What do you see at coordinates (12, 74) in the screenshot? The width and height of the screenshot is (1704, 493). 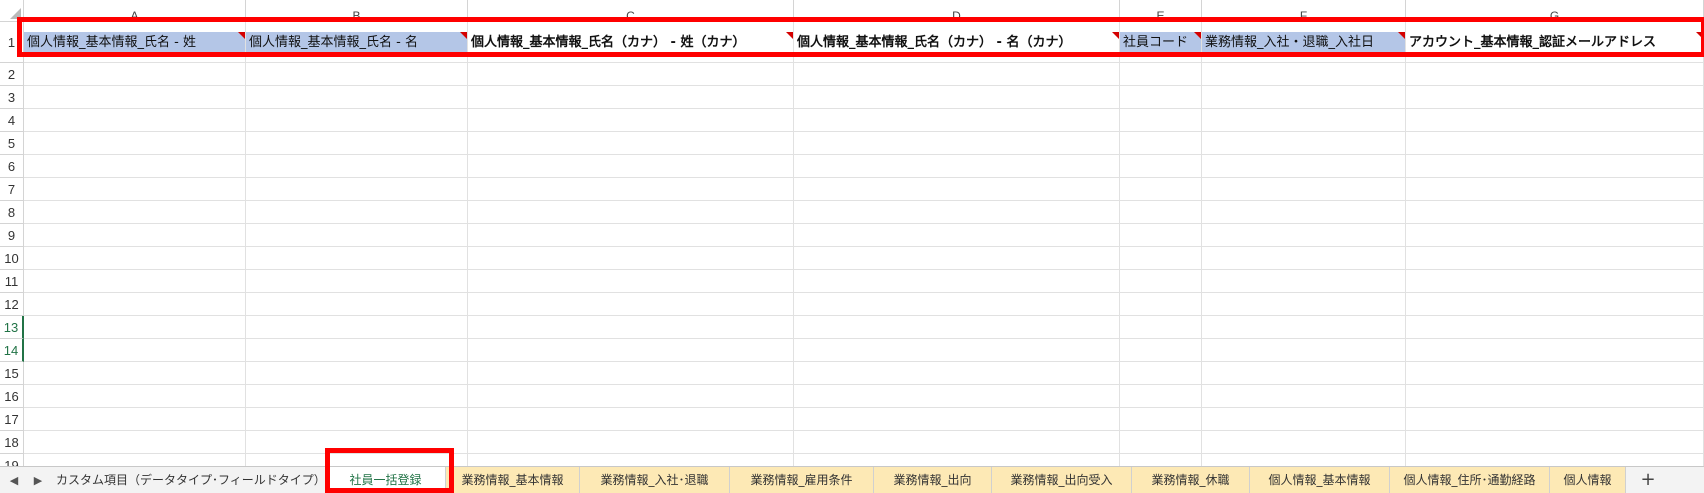 I see `row-header-2: 2` at bounding box center [12, 74].